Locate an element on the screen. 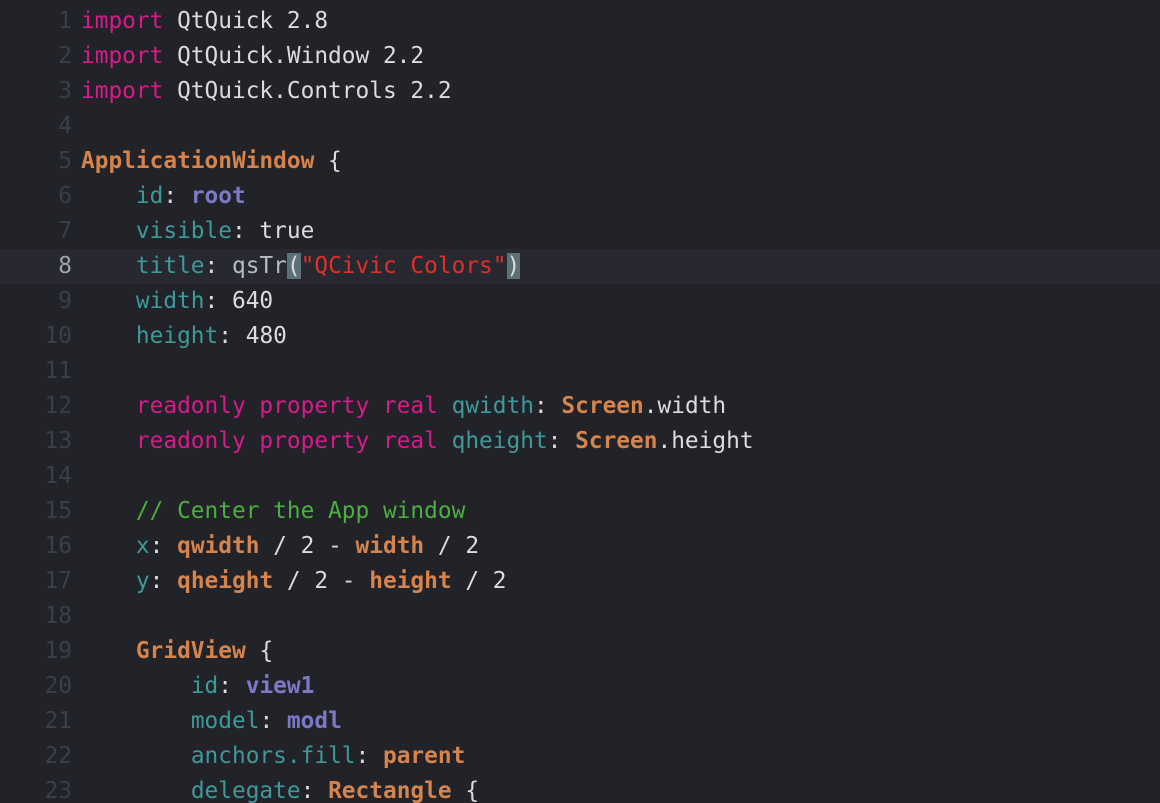  matched-bracket: ( is located at coordinates (293, 266).